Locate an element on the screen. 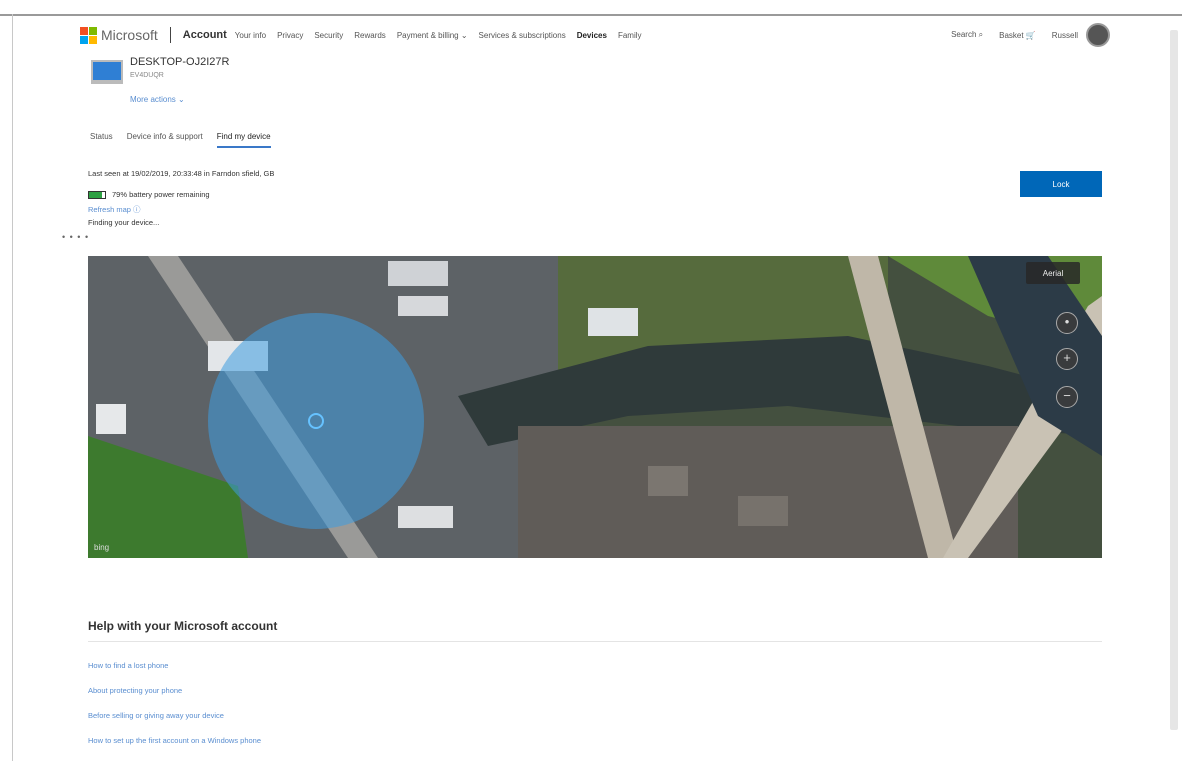 Image resolution: width=1182 pixels, height=761 pixels. zoom-out-button: − is located at coordinates (1067, 397).